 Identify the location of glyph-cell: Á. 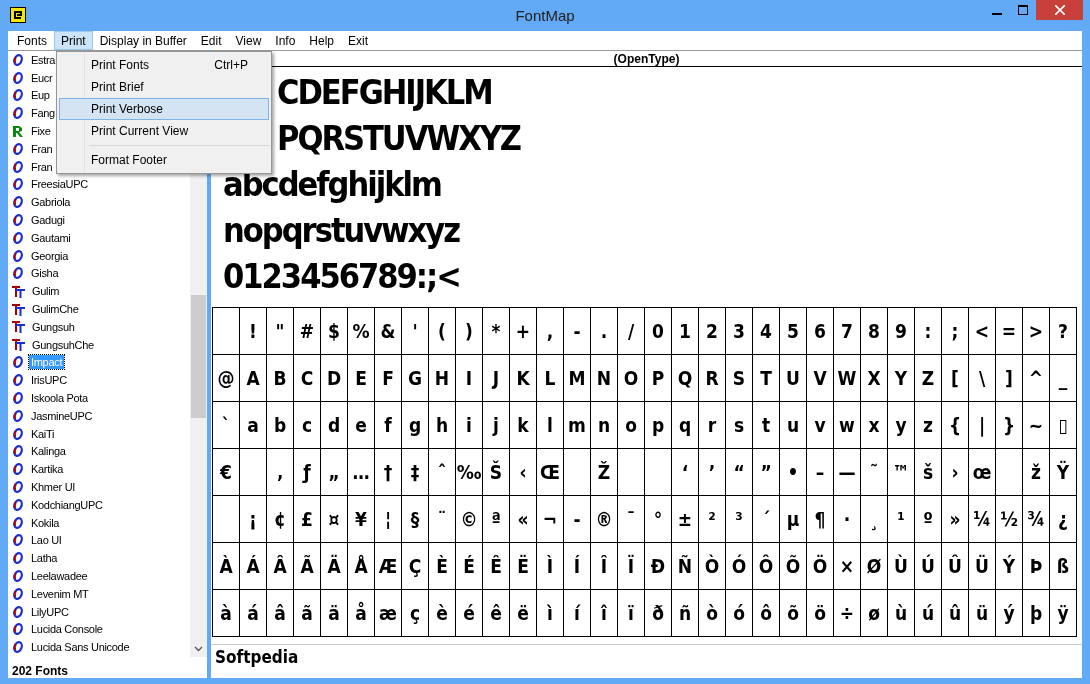
(253, 566).